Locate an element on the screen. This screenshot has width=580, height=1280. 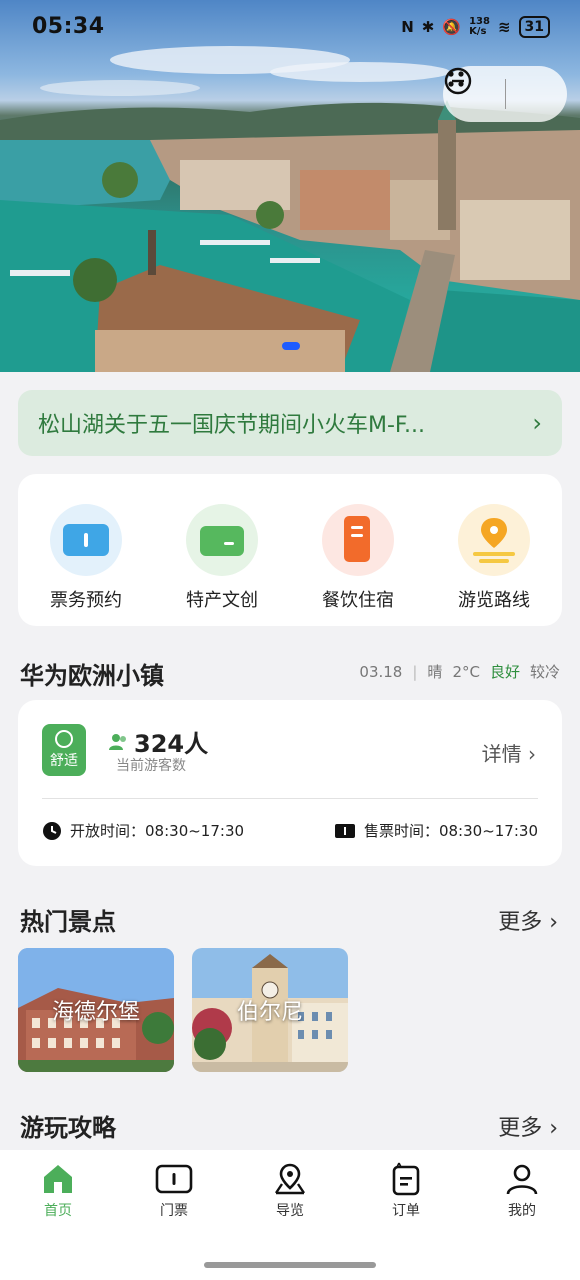
comfort-badge: 舒适 is located at coordinates (64, 750).